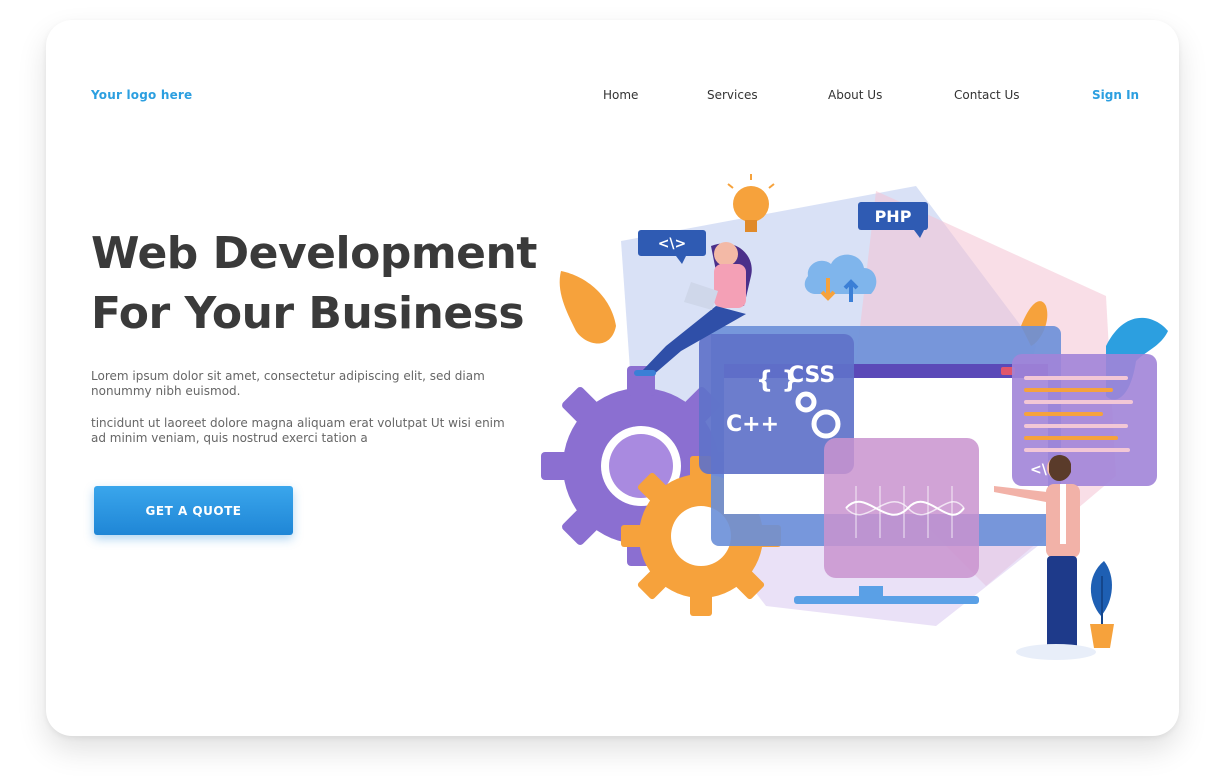 The width and height of the screenshot is (1216, 776). What do you see at coordinates (1063, 514) in the screenshot?
I see `man-shirt` at bounding box center [1063, 514].